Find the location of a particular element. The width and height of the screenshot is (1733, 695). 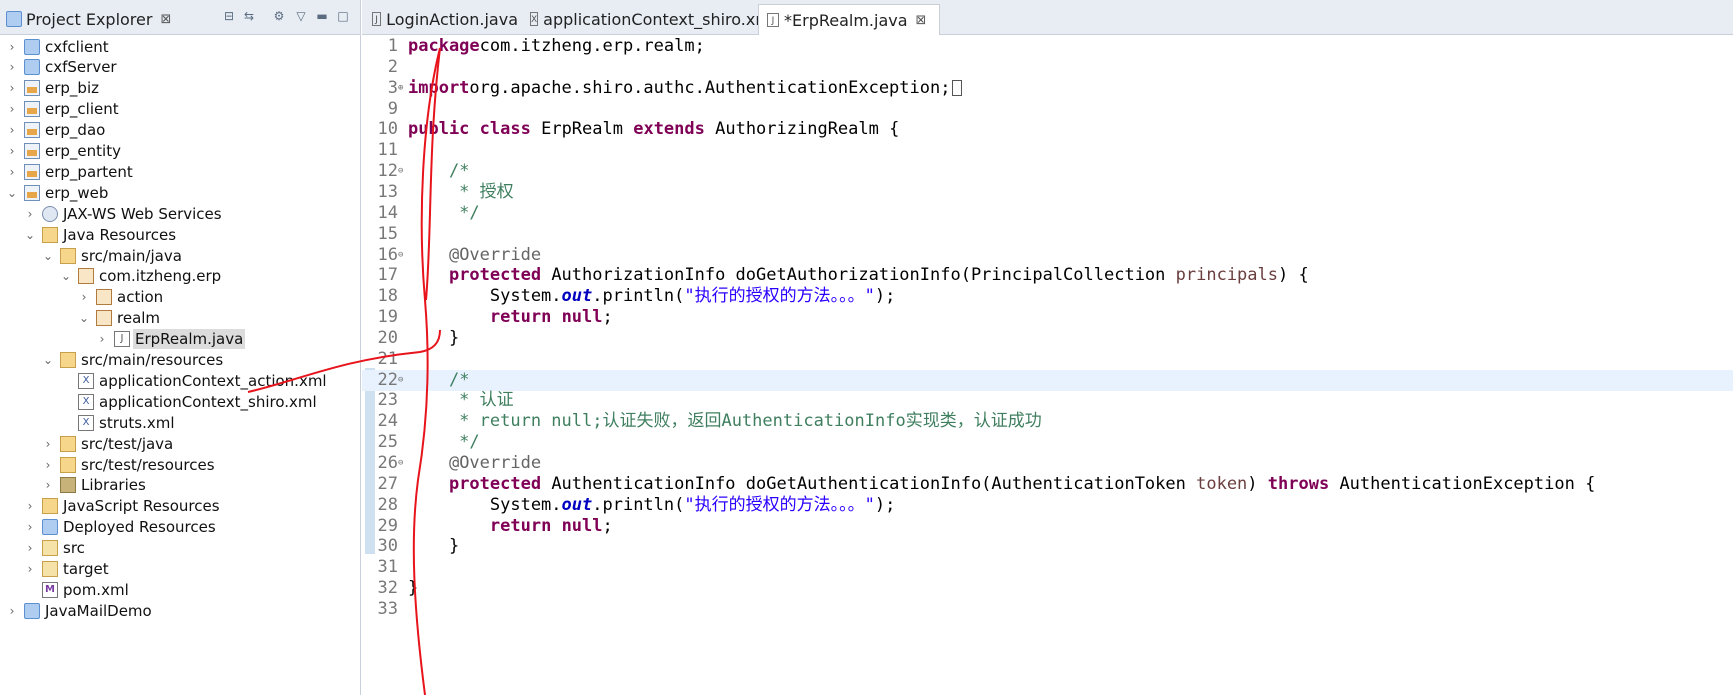

line-number: 25 is located at coordinates (387, 442).